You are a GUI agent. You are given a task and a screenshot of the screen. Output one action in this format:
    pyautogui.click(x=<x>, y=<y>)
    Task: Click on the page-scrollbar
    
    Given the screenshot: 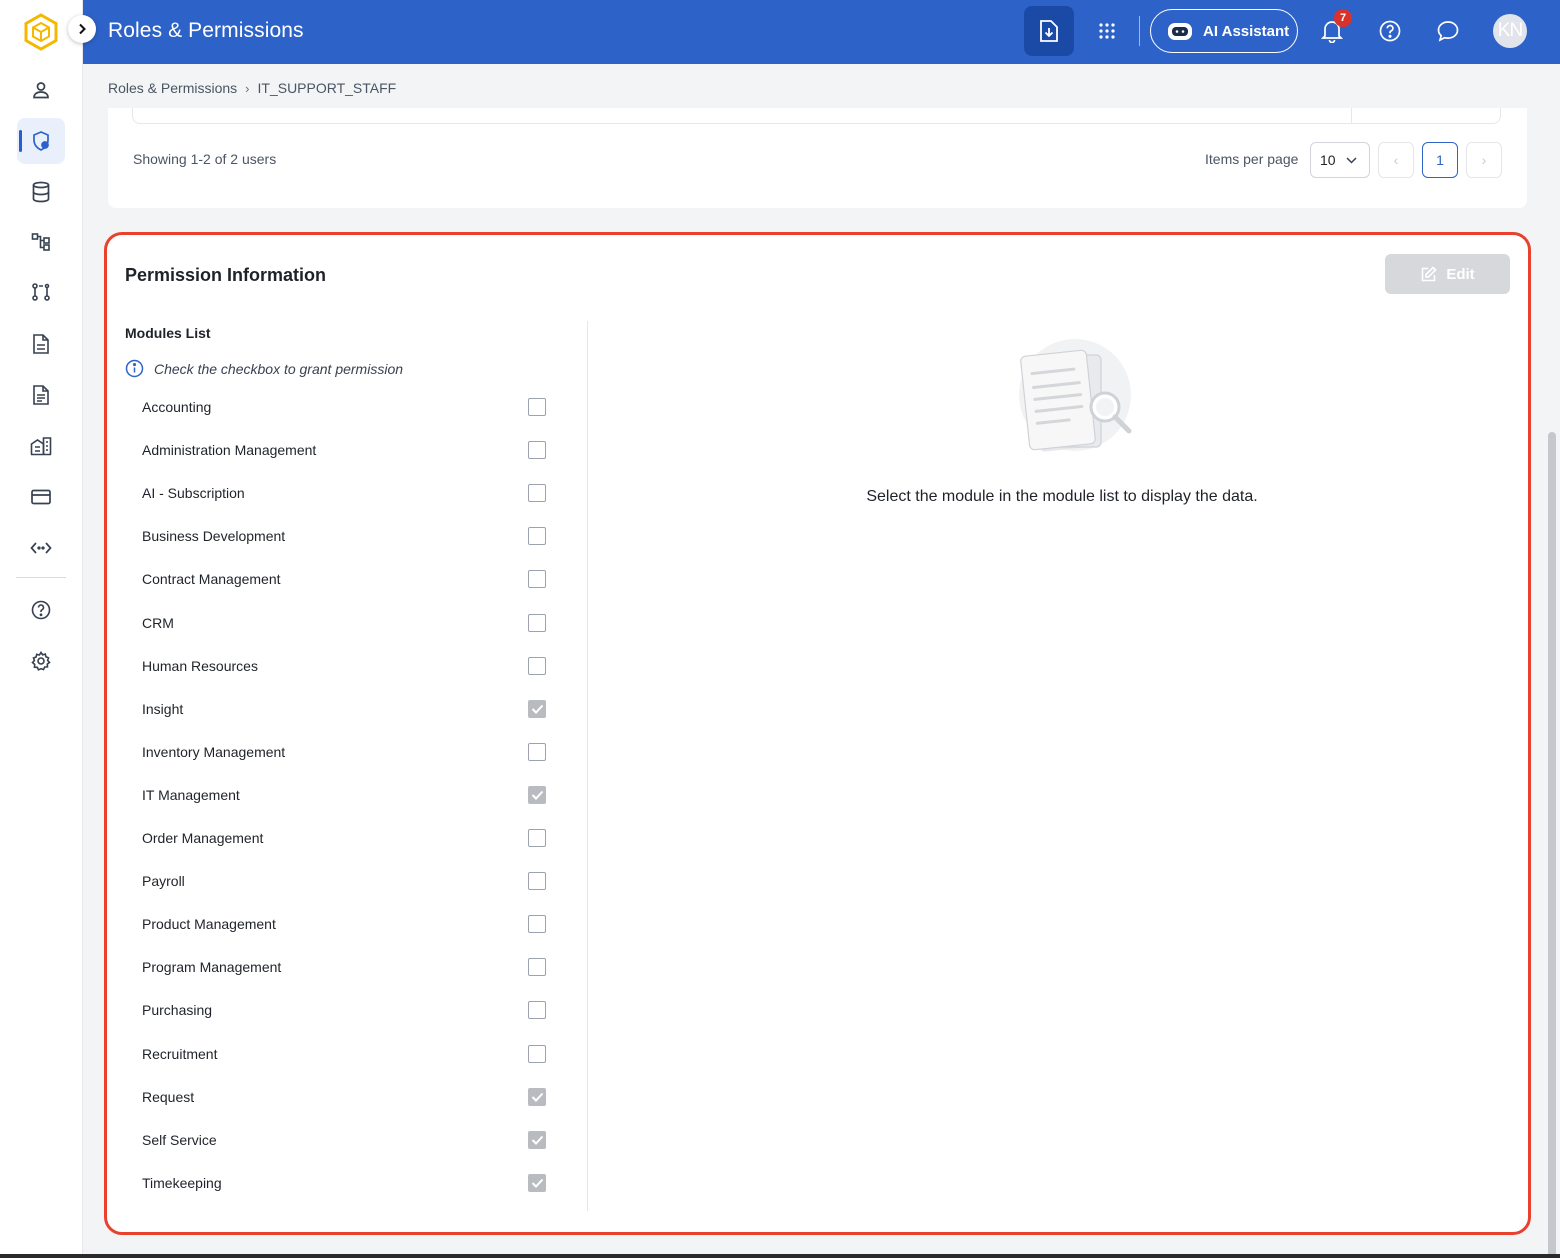 What is the action you would take?
    pyautogui.click(x=1552, y=845)
    